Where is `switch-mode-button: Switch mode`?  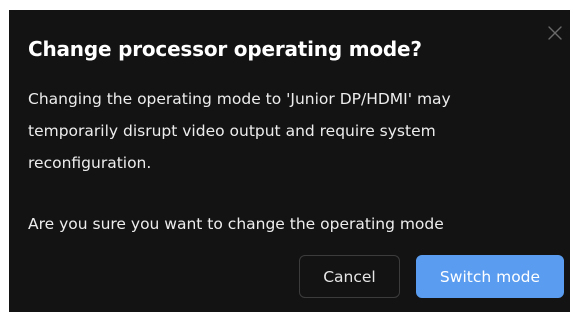
switch-mode-button: Switch mode is located at coordinates (490, 276).